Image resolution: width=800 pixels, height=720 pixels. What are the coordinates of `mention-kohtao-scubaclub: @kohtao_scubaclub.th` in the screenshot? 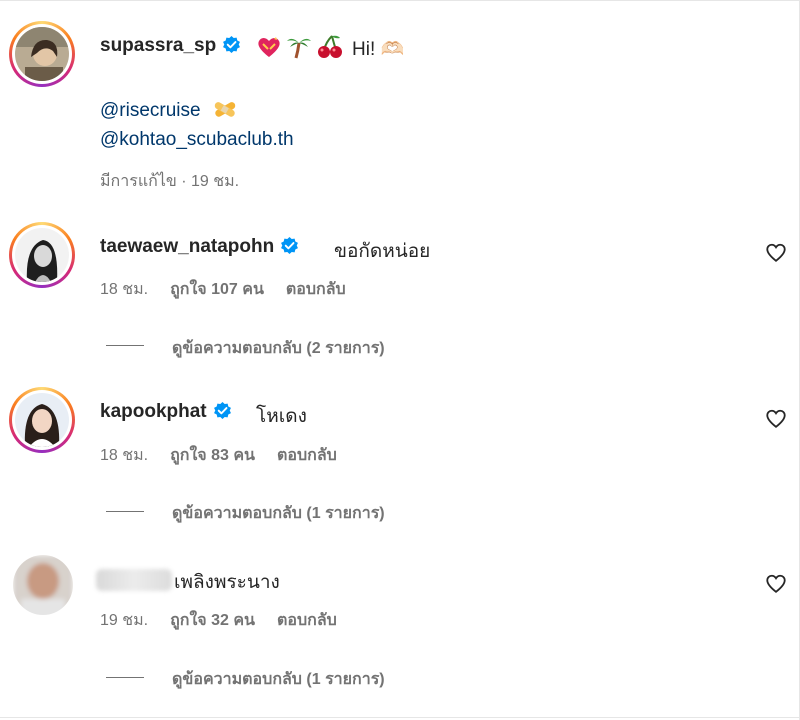 It's located at (197, 140).